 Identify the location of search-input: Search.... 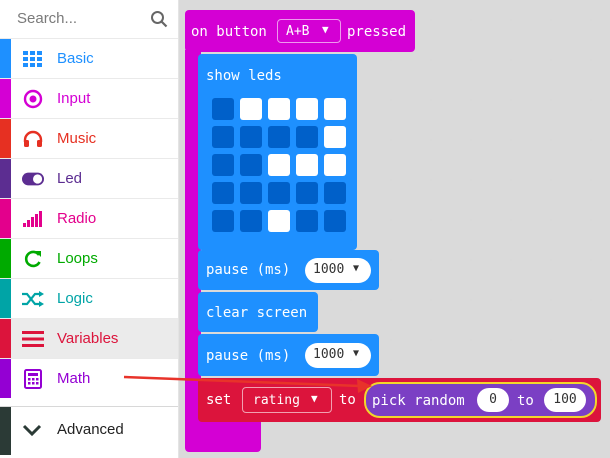
(47, 18).